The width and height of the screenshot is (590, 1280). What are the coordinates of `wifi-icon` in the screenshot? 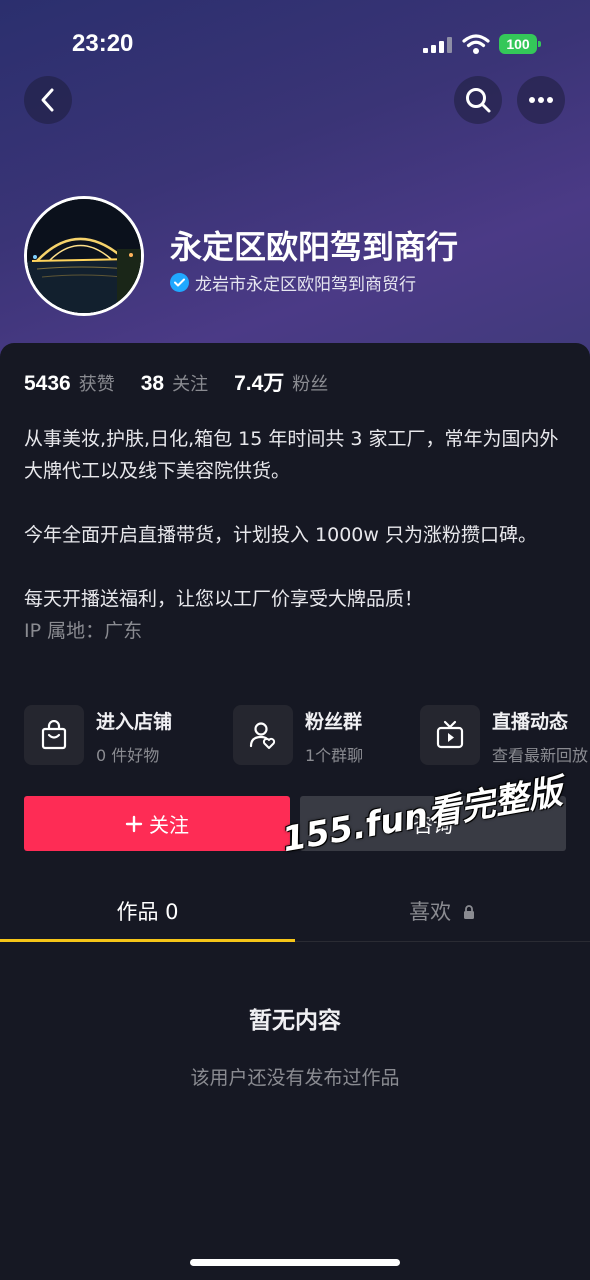 It's located at (476, 44).